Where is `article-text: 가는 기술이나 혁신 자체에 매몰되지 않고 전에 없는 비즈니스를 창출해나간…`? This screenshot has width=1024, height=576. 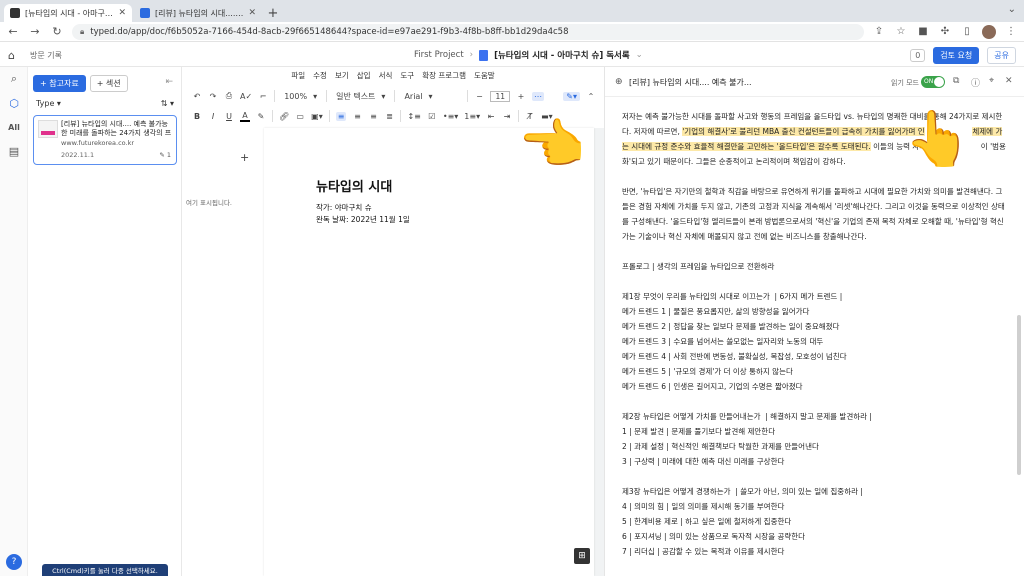 article-text: 가는 기술이나 혁신 자체에 매몰되지 않고 전에 없는 비즈니스를 창출해나간… is located at coordinates (744, 236).